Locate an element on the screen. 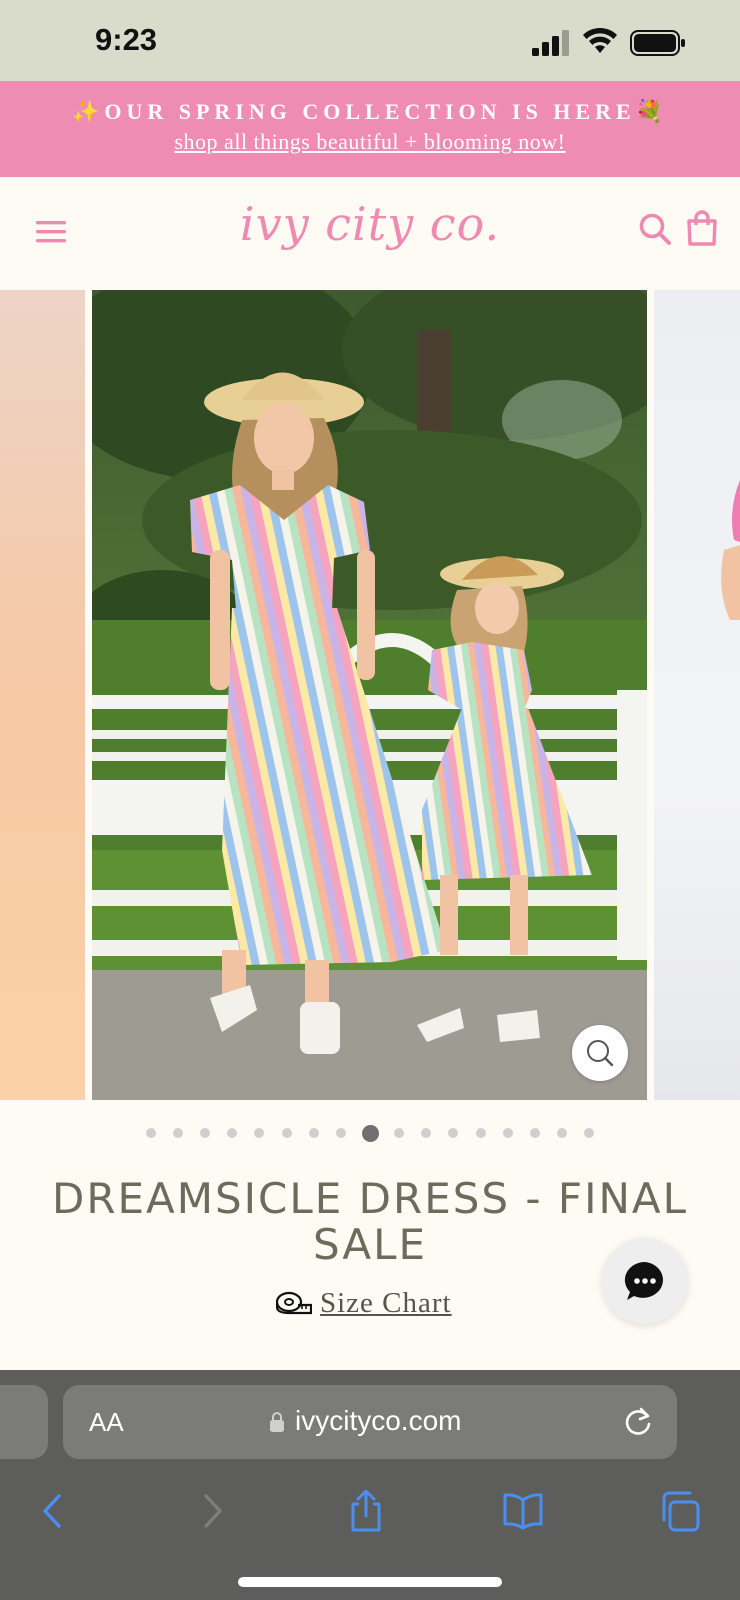 The image size is (740, 1600). address-bar: AA ivycityco.com is located at coordinates (370, 1422).